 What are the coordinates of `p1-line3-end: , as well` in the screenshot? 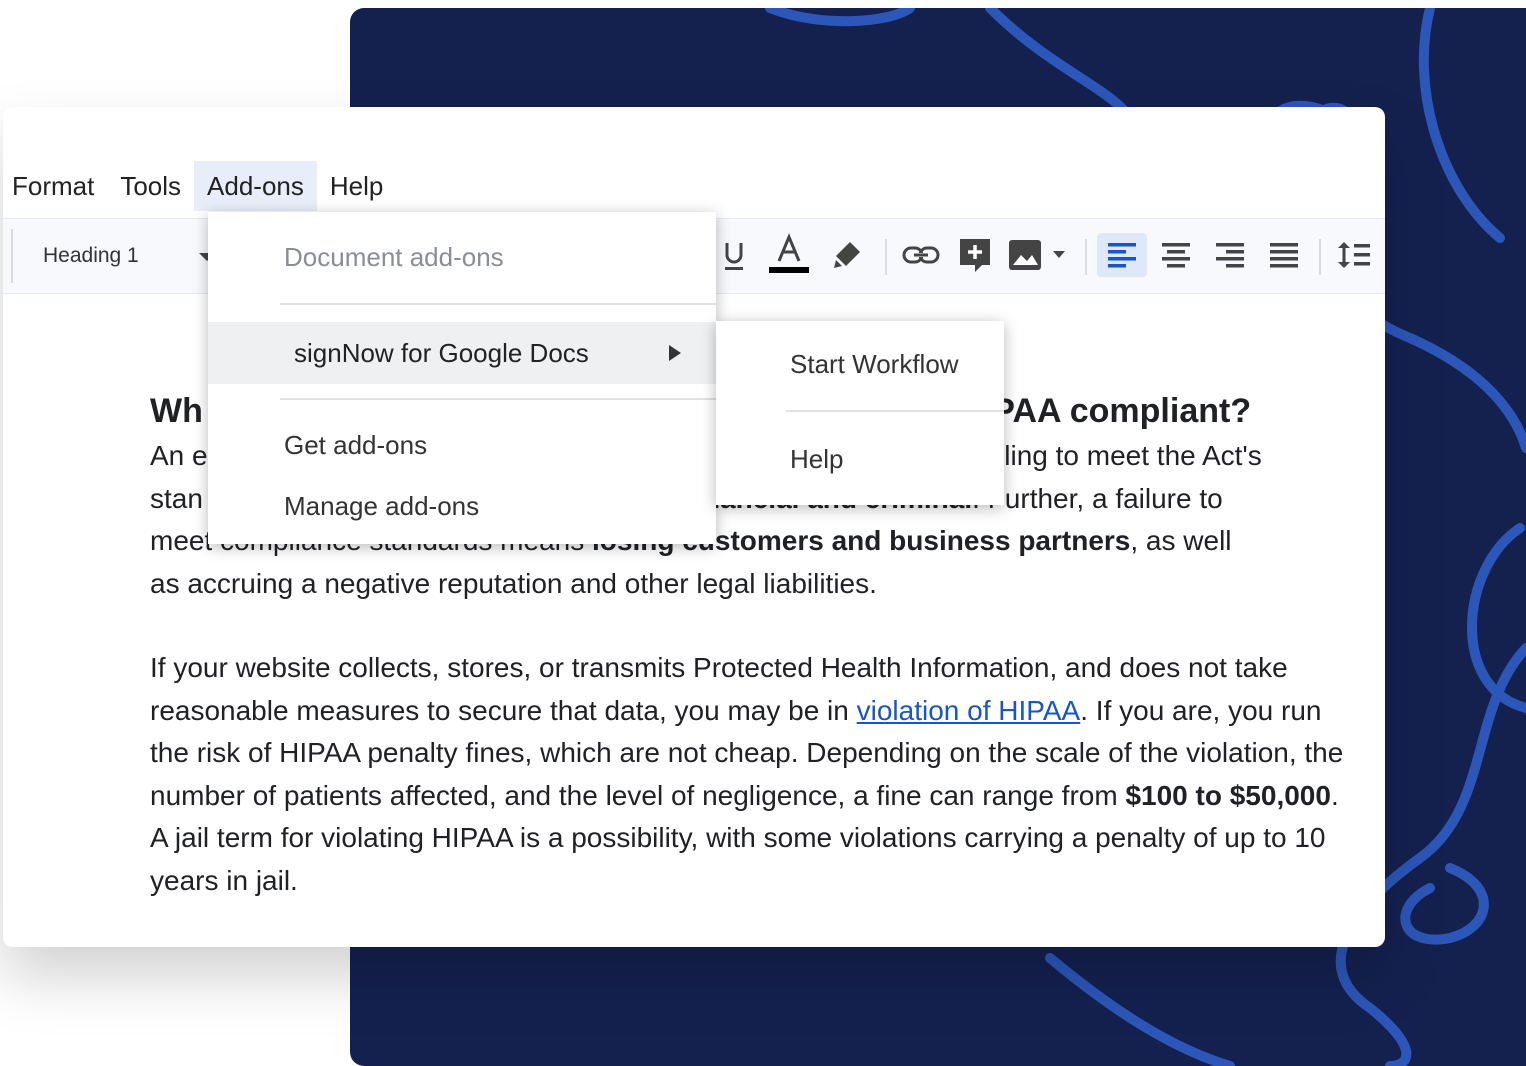 It's located at (1181, 540).